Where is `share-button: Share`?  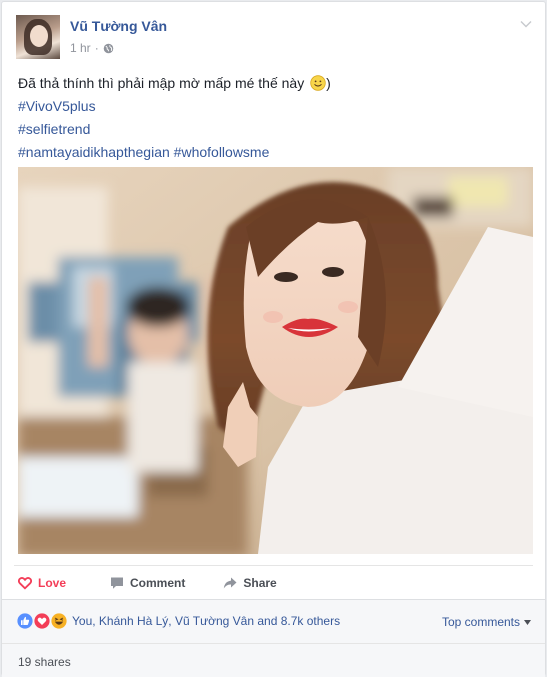 share-button: Share is located at coordinates (250, 583).